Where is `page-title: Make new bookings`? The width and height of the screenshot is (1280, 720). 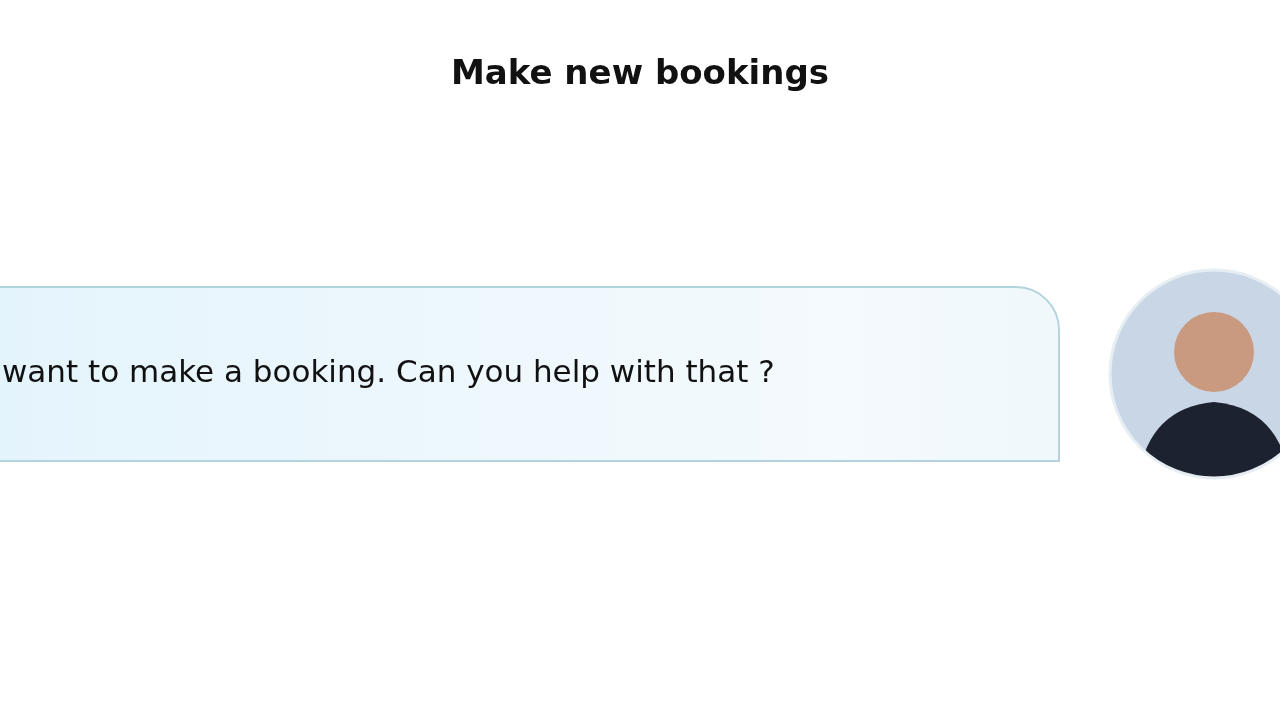 page-title: Make new bookings is located at coordinates (640, 72).